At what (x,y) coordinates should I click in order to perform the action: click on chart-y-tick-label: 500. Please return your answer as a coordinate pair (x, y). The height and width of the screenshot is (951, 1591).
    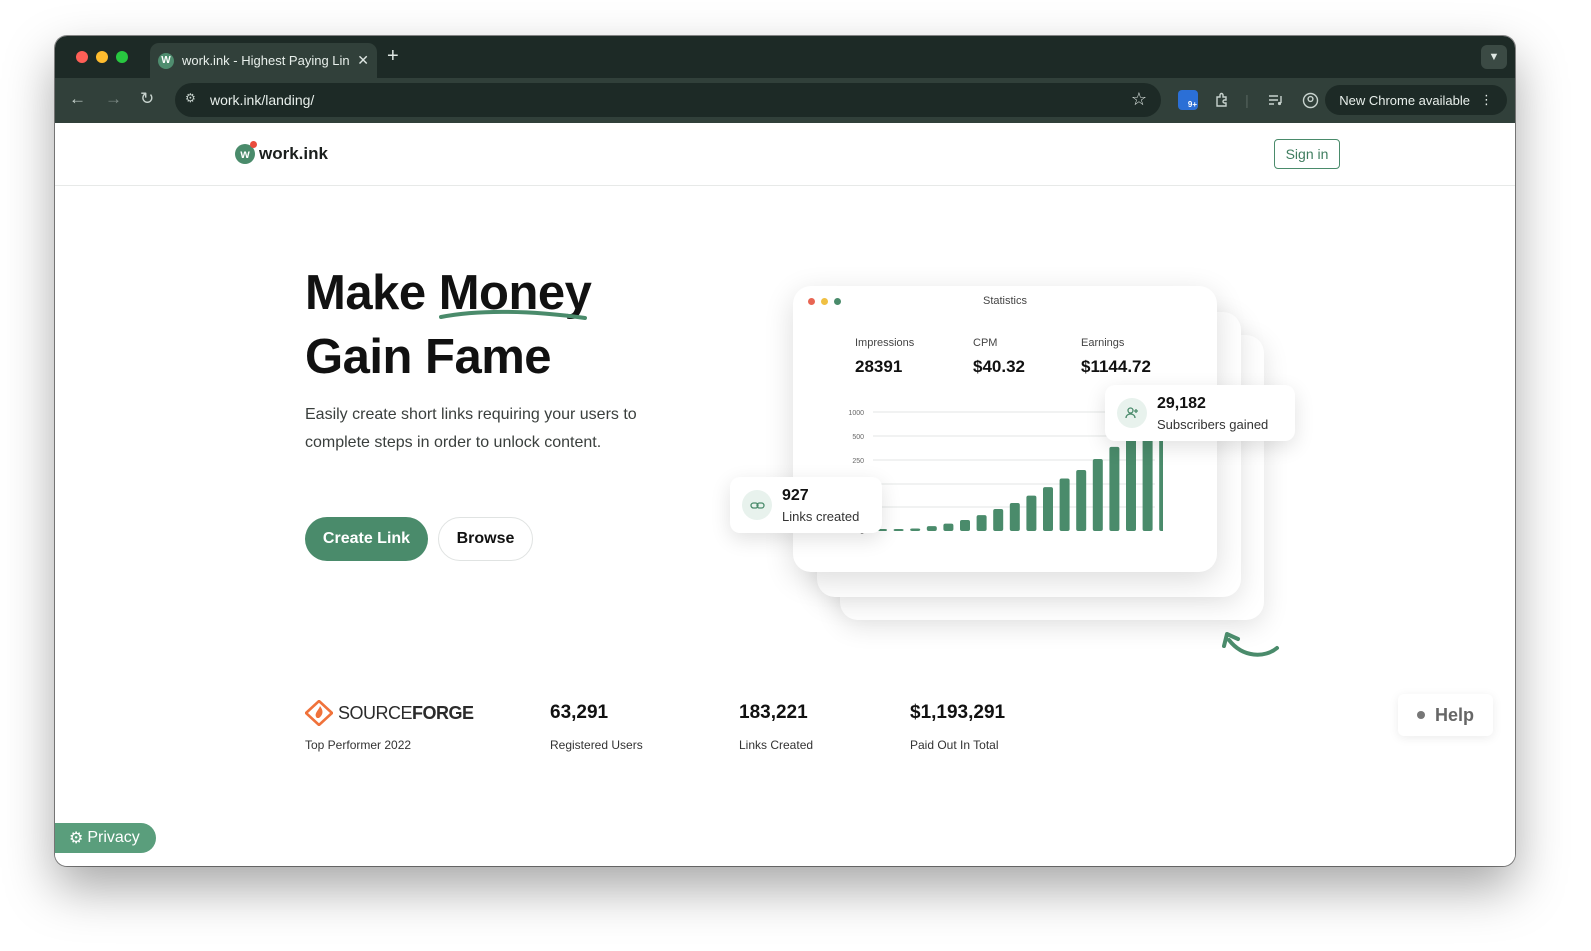
    Looking at the image, I should click on (858, 437).